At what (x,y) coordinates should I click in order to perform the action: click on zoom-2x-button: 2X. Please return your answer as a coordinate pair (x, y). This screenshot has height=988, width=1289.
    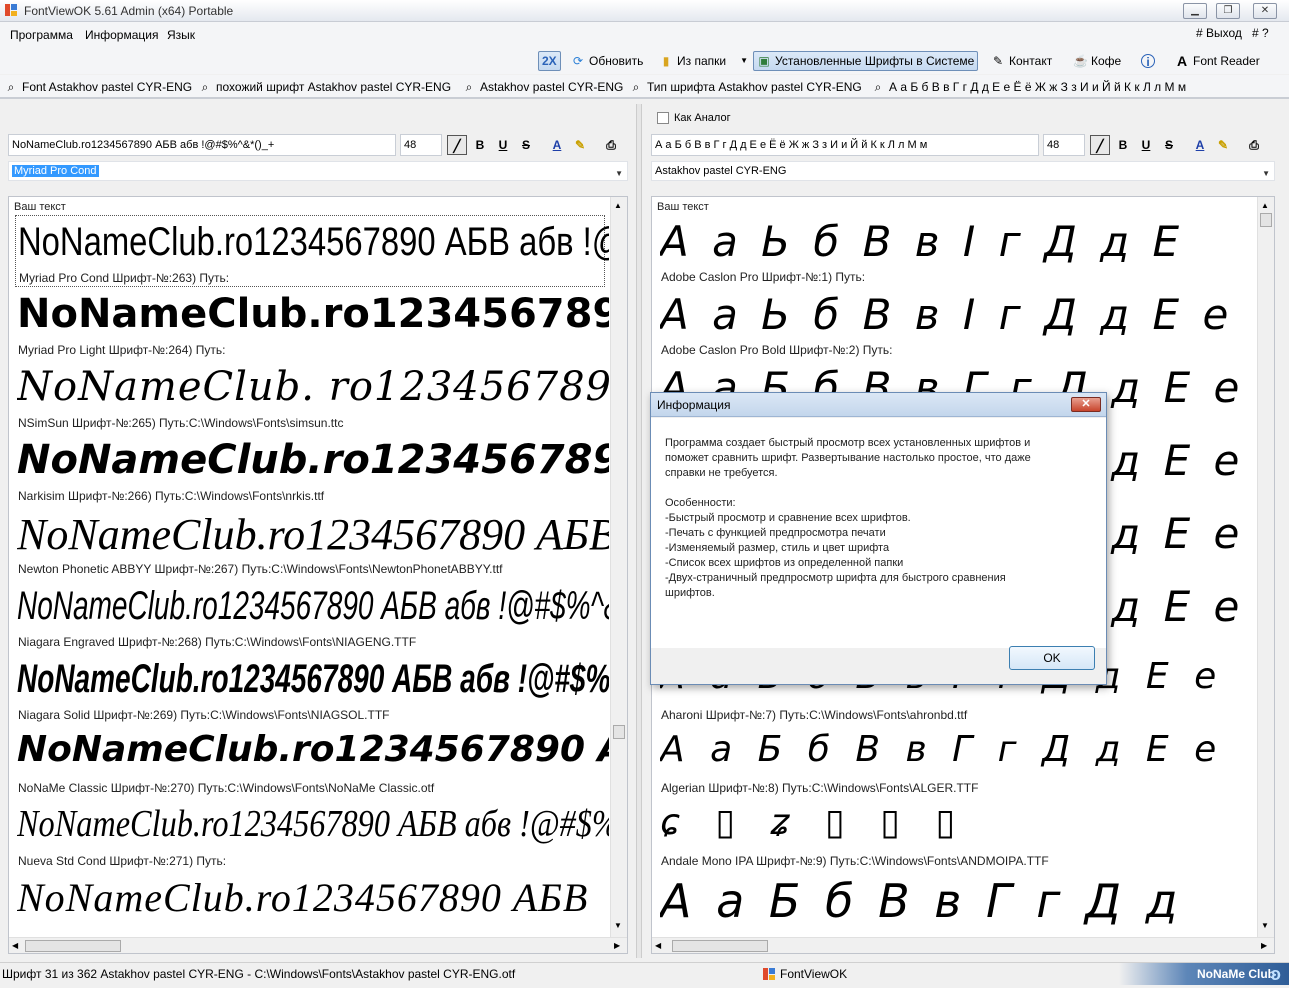
    Looking at the image, I should click on (549, 61).